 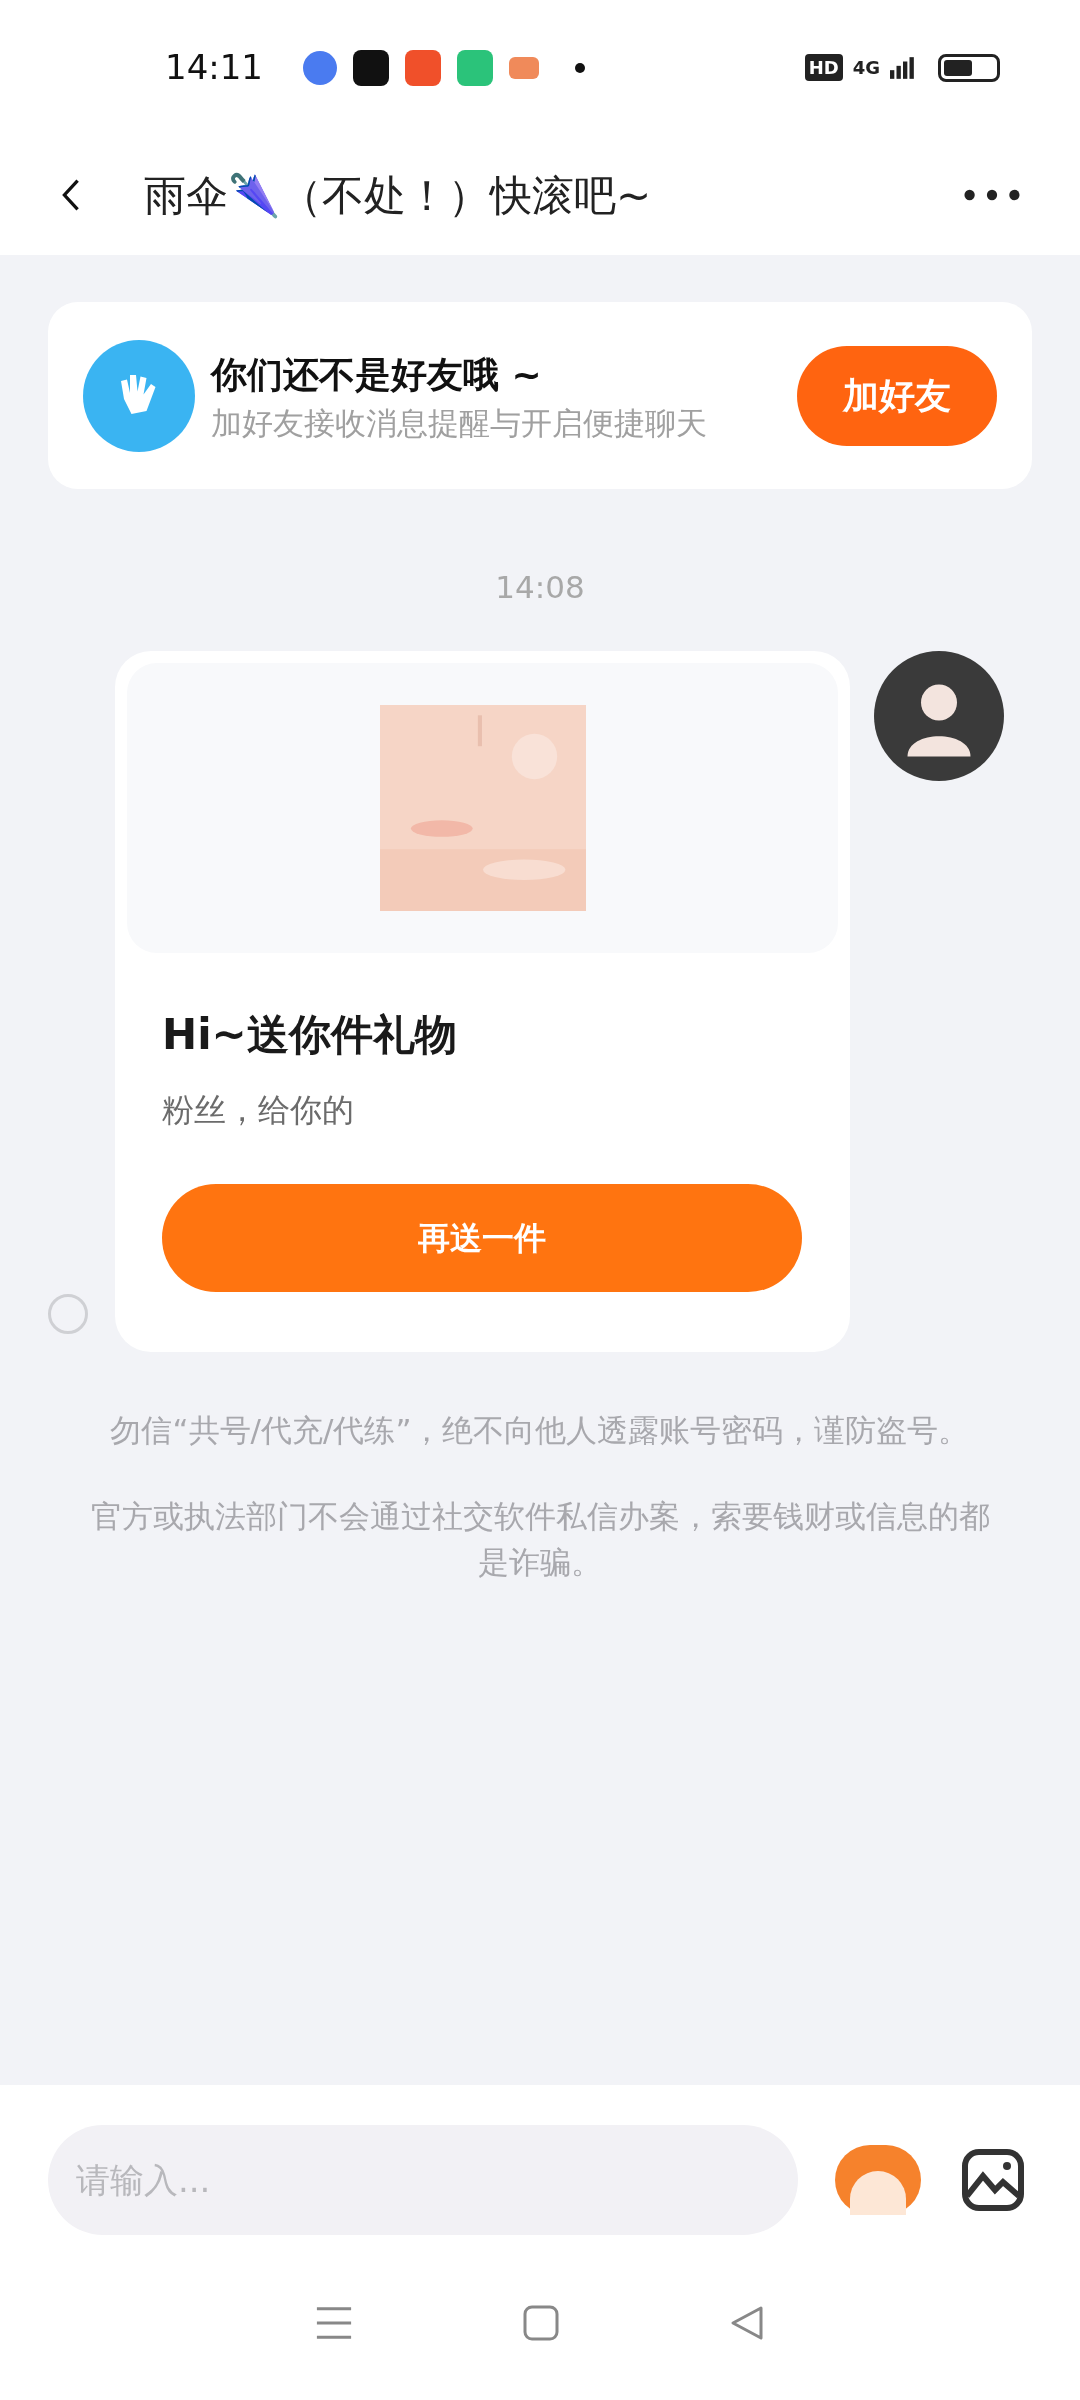 I want to click on chat-title: 雨伞🌂（不处！）快滚吧~, so click(x=398, y=195).